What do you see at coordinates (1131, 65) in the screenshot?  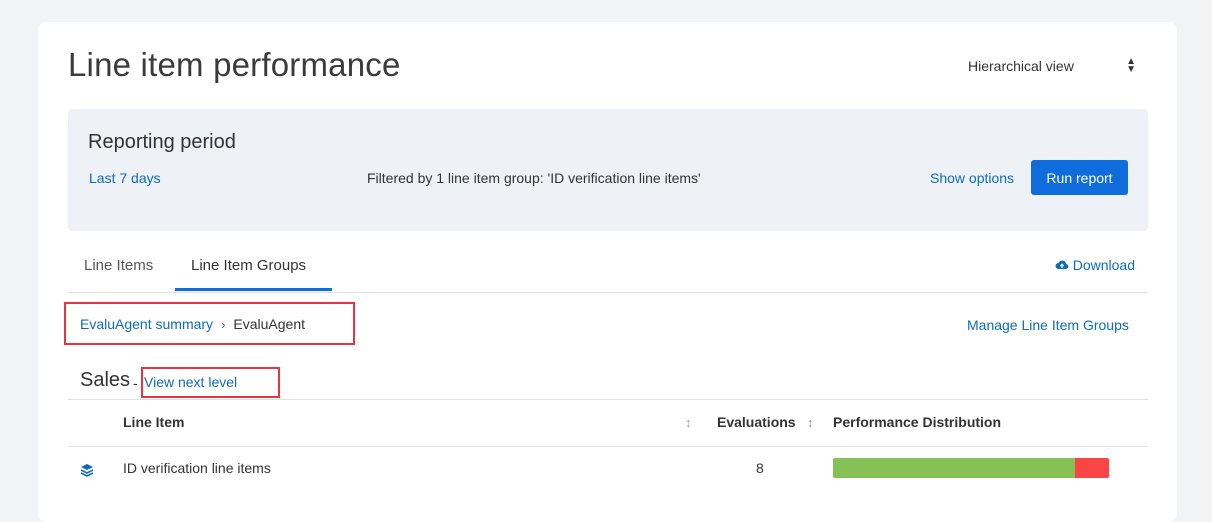 I see `updown-icon: ▲ ▼` at bounding box center [1131, 65].